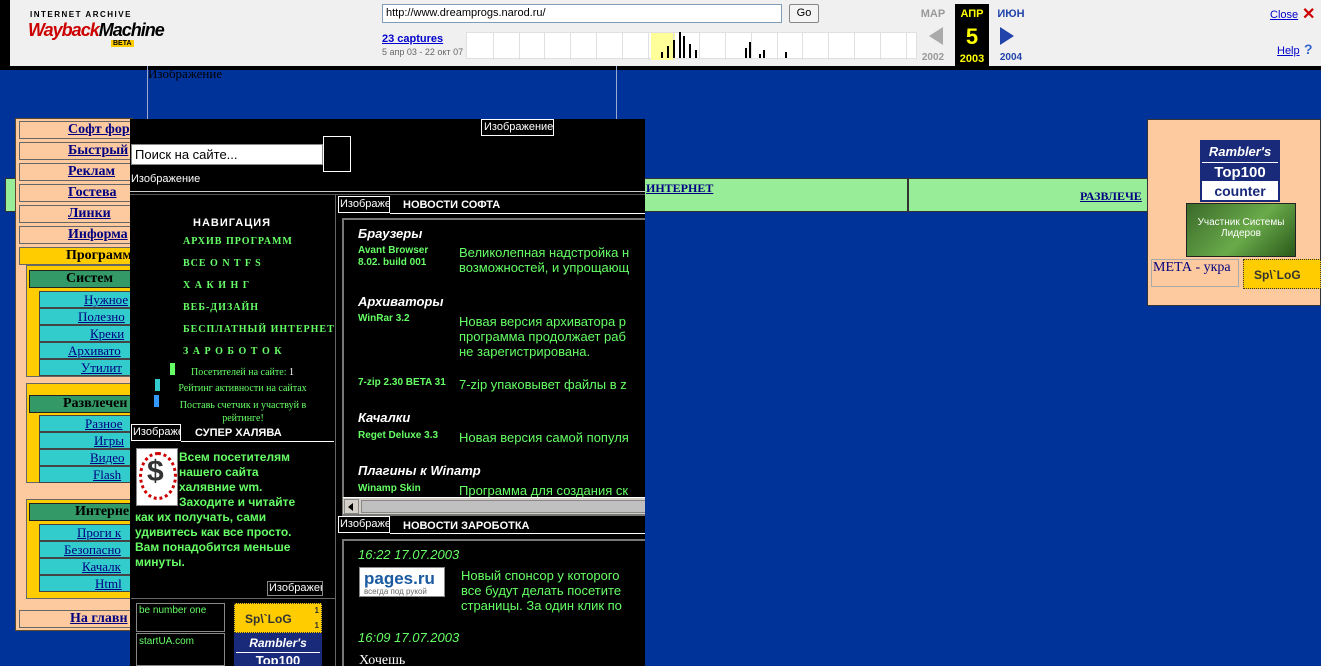  Describe the element at coordinates (1011, 14) in the screenshot. I see `wayback-next-month: ИЮН` at that location.